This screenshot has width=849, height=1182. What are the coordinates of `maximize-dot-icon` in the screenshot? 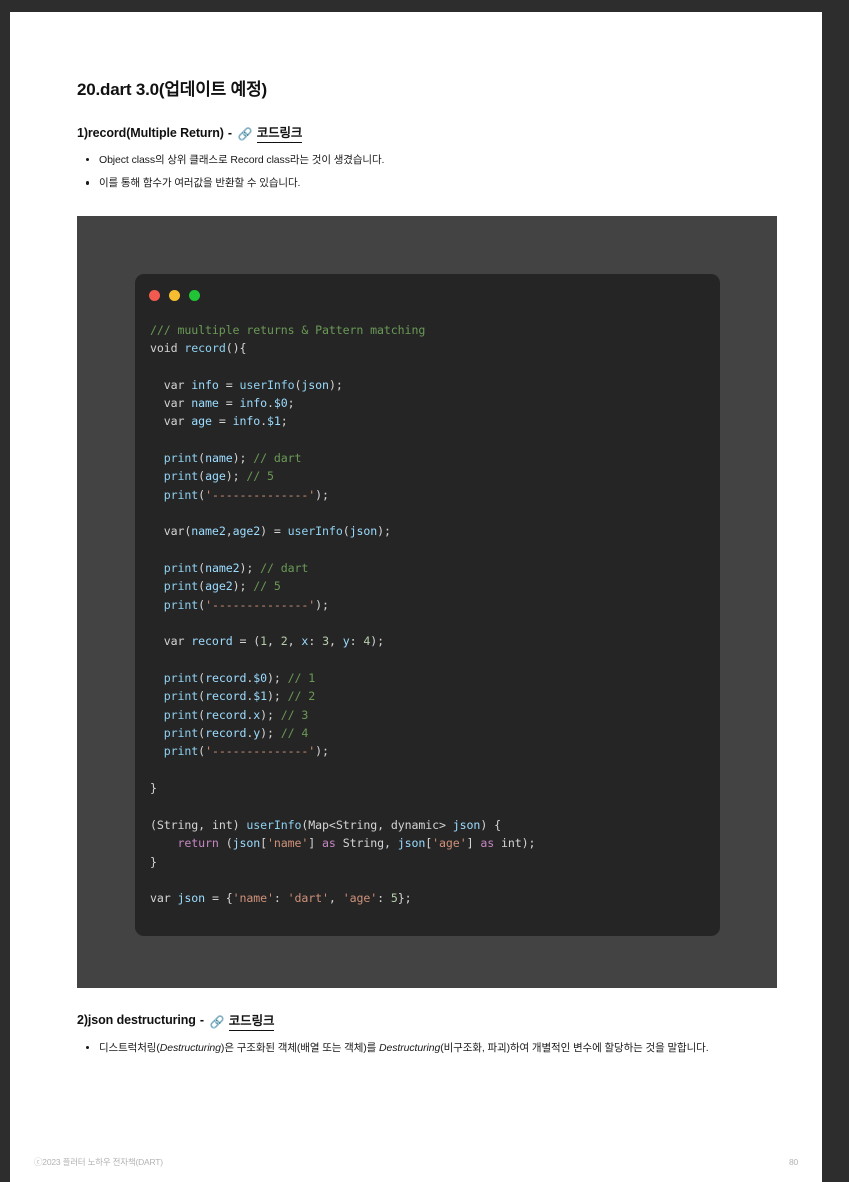 It's located at (194, 295).